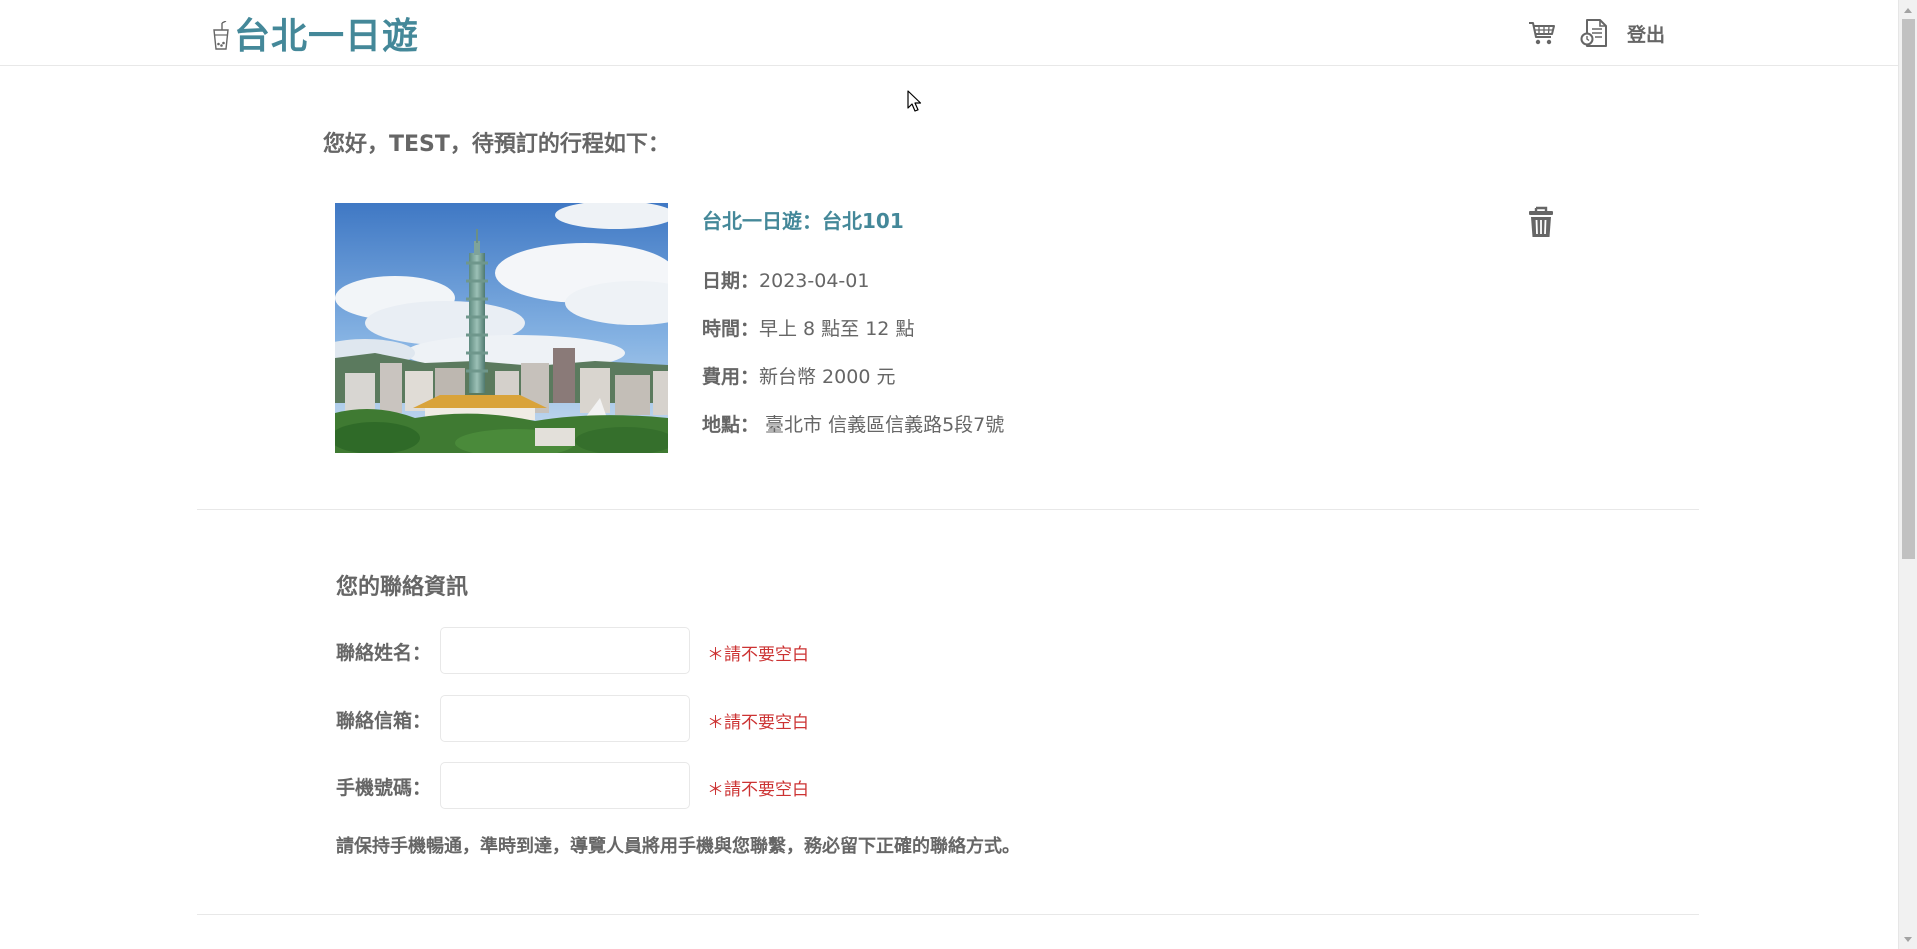 Image resolution: width=1917 pixels, height=949 pixels. I want to click on attraction-photo, so click(501, 328).